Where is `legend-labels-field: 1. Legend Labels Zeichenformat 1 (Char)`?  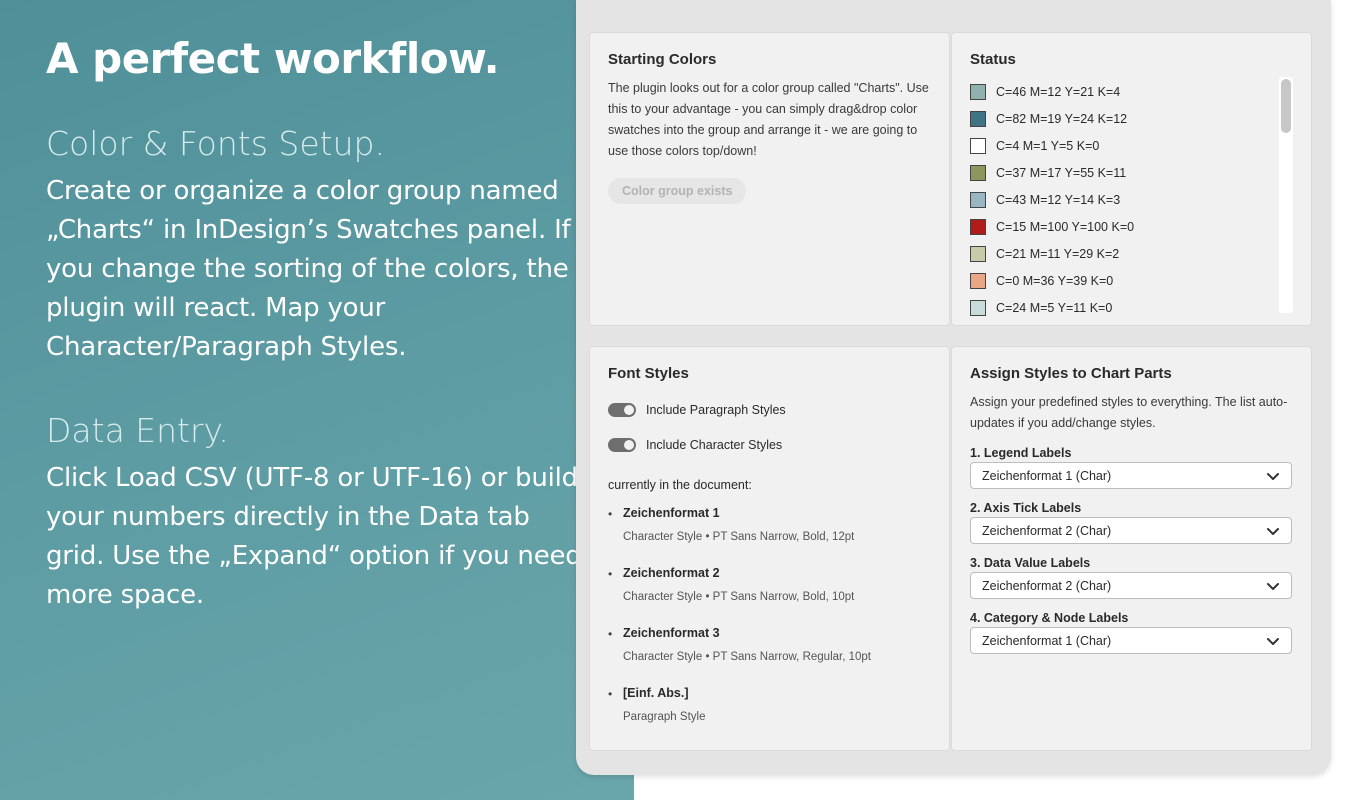 legend-labels-field: 1. Legend Labels Zeichenformat 1 (Char) is located at coordinates (1131, 467).